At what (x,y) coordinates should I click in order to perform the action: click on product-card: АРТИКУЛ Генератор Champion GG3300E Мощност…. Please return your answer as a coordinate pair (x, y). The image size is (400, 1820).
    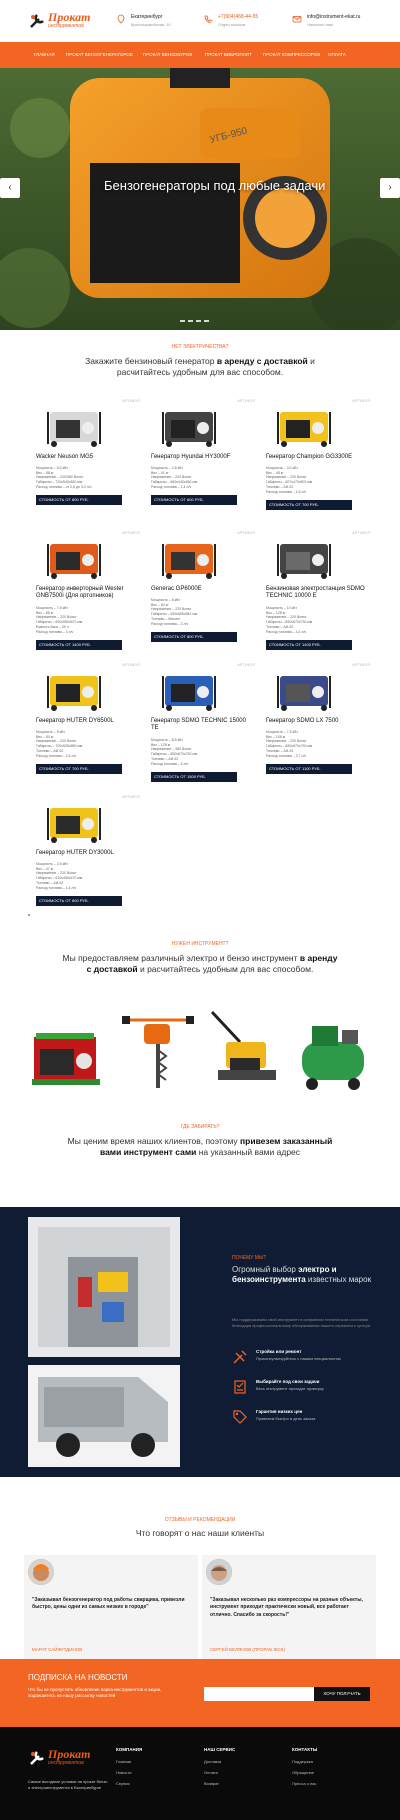
    Looking at the image, I should click on (314, 461).